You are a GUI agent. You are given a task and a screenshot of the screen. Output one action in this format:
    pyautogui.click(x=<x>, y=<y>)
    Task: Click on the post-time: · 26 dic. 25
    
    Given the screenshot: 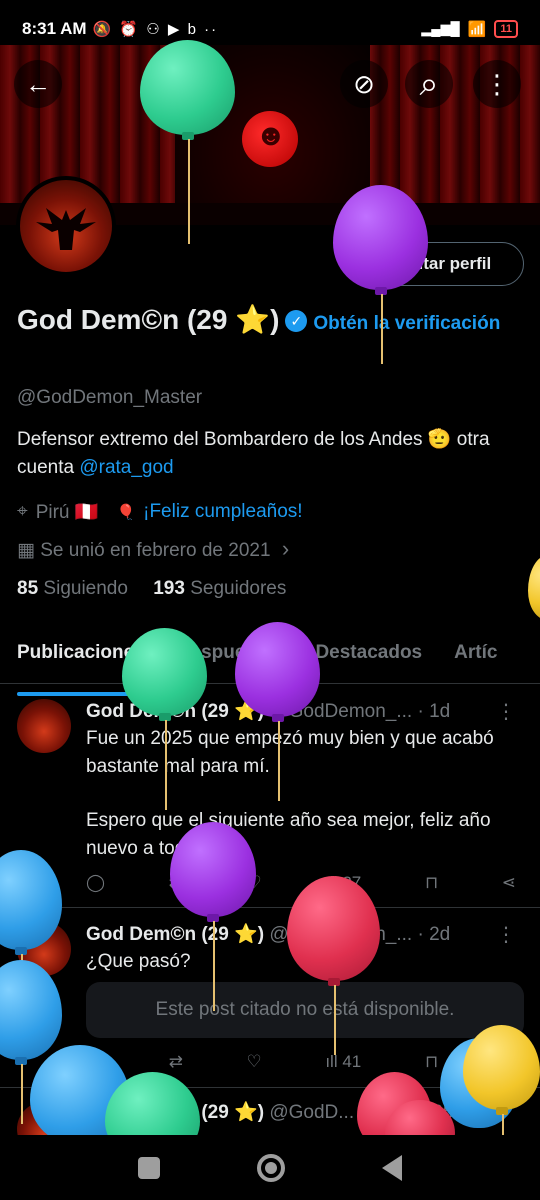 What is the action you would take?
    pyautogui.click(x=406, y=1112)
    